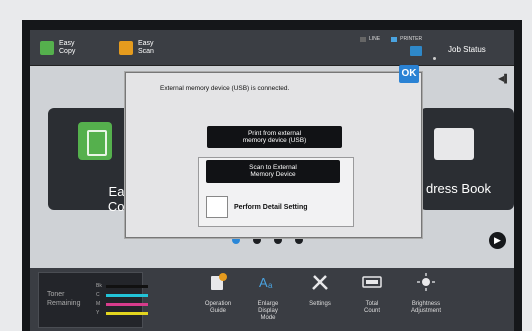  Describe the element at coordinates (375, 39) in the screenshot. I see `line-label: LINE` at that location.